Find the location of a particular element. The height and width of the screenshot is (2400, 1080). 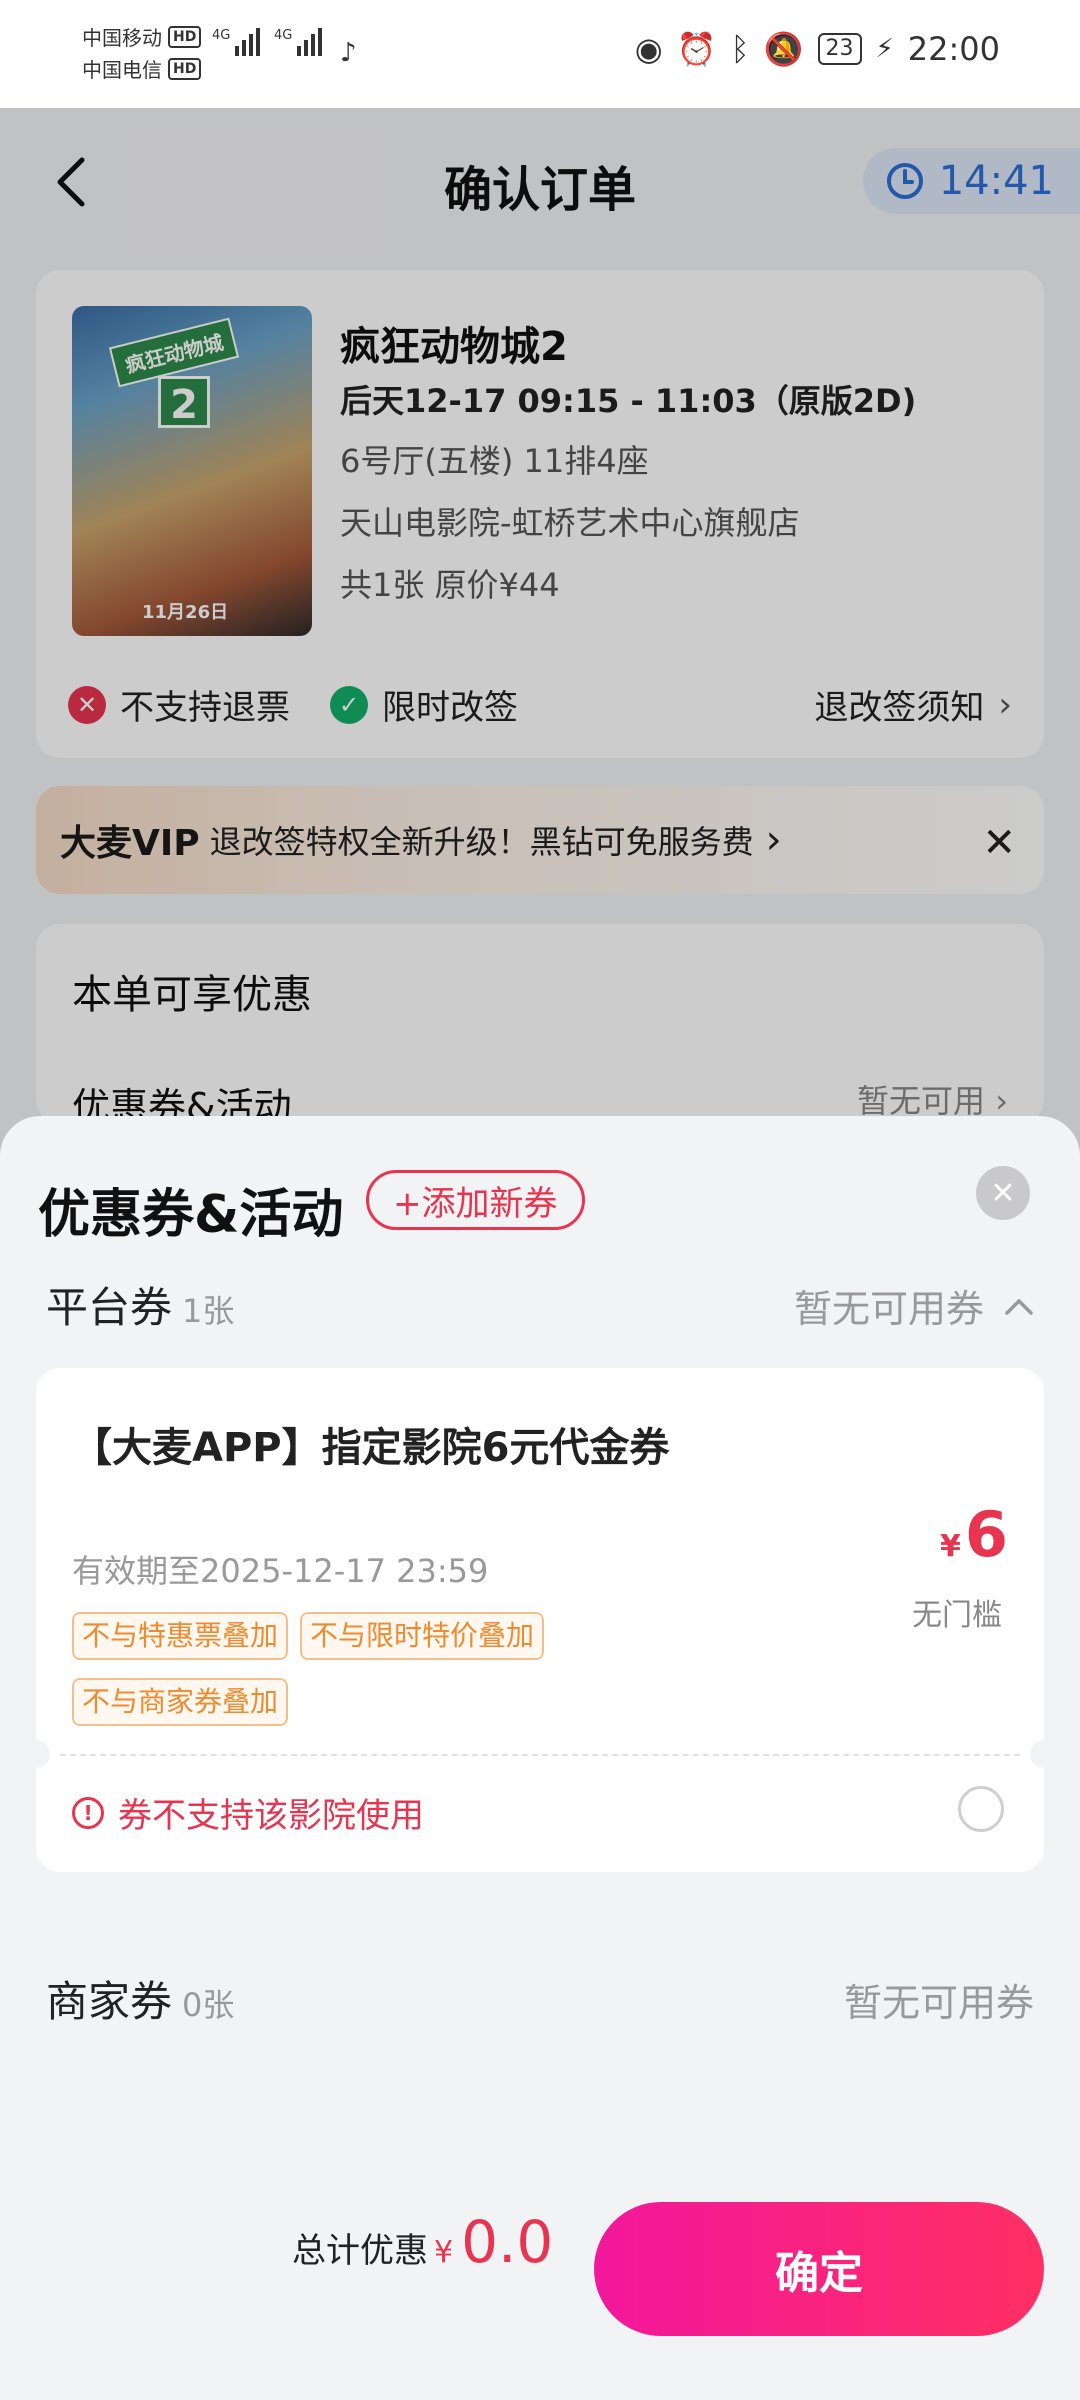

bluetooth-icon: ᛒ is located at coordinates (740, 49).